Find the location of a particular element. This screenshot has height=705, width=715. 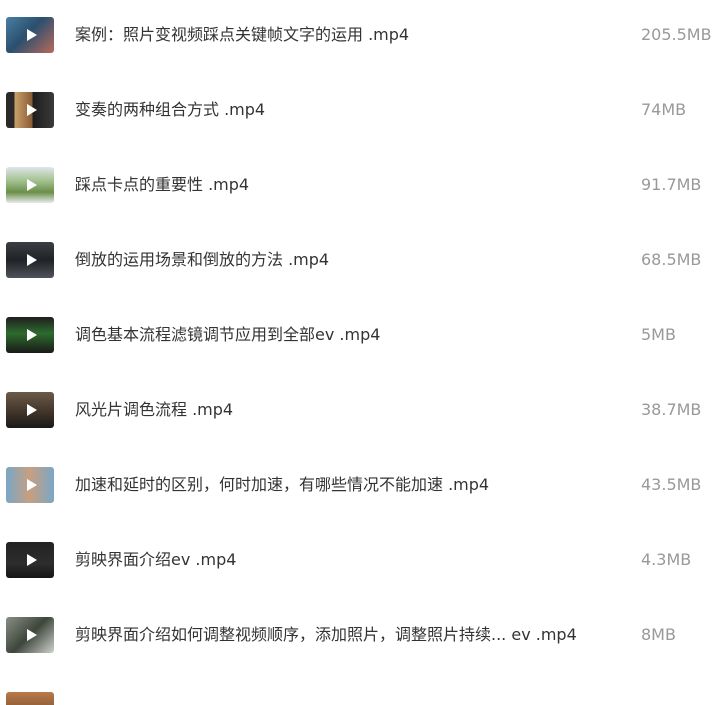

file-size: 68.5MB is located at coordinates (671, 259).